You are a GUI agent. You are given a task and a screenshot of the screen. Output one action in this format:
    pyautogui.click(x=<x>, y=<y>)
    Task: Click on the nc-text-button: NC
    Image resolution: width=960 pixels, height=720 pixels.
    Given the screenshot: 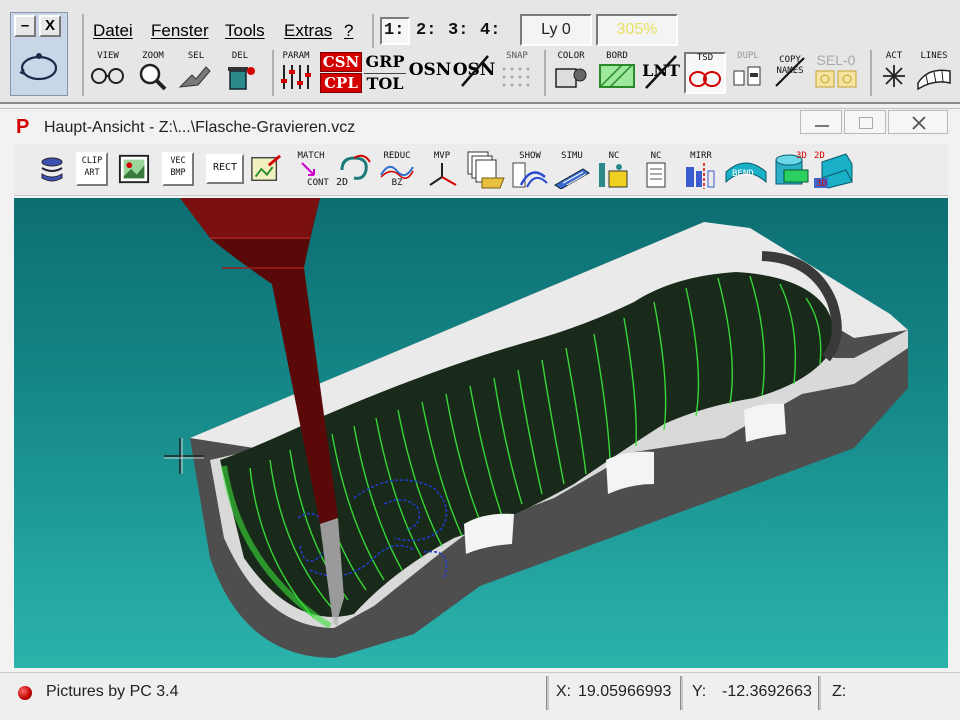 What is the action you would take?
    pyautogui.click(x=656, y=170)
    